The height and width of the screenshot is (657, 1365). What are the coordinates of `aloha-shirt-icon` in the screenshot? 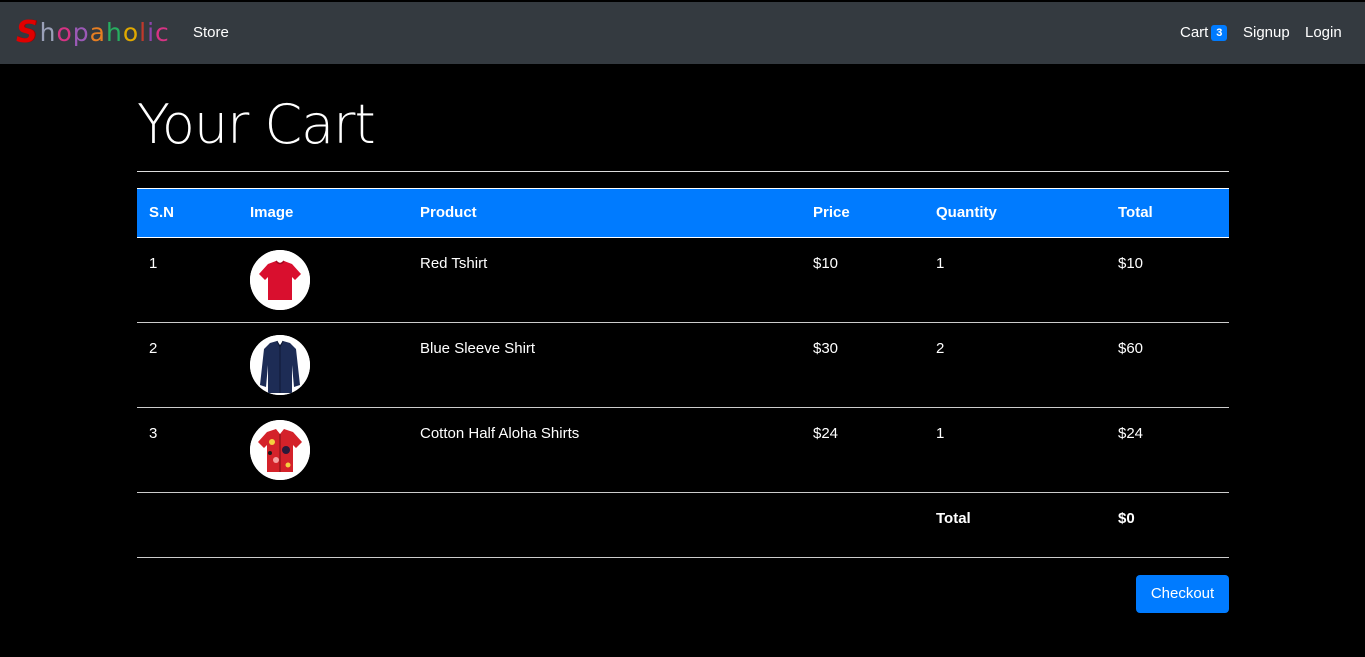 It's located at (280, 450).